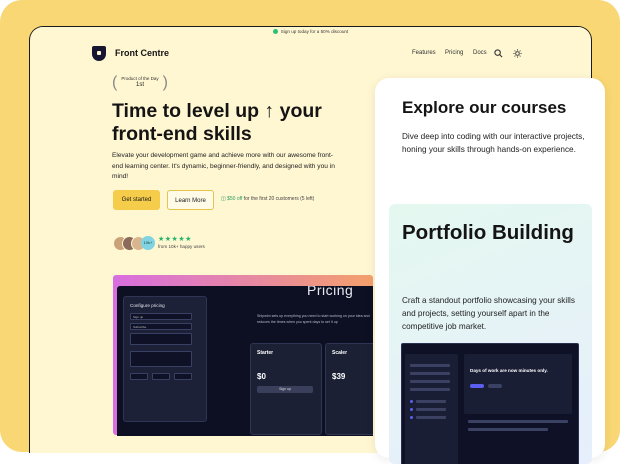  What do you see at coordinates (480, 53) in the screenshot?
I see `nav-link-docs: Docs` at bounding box center [480, 53].